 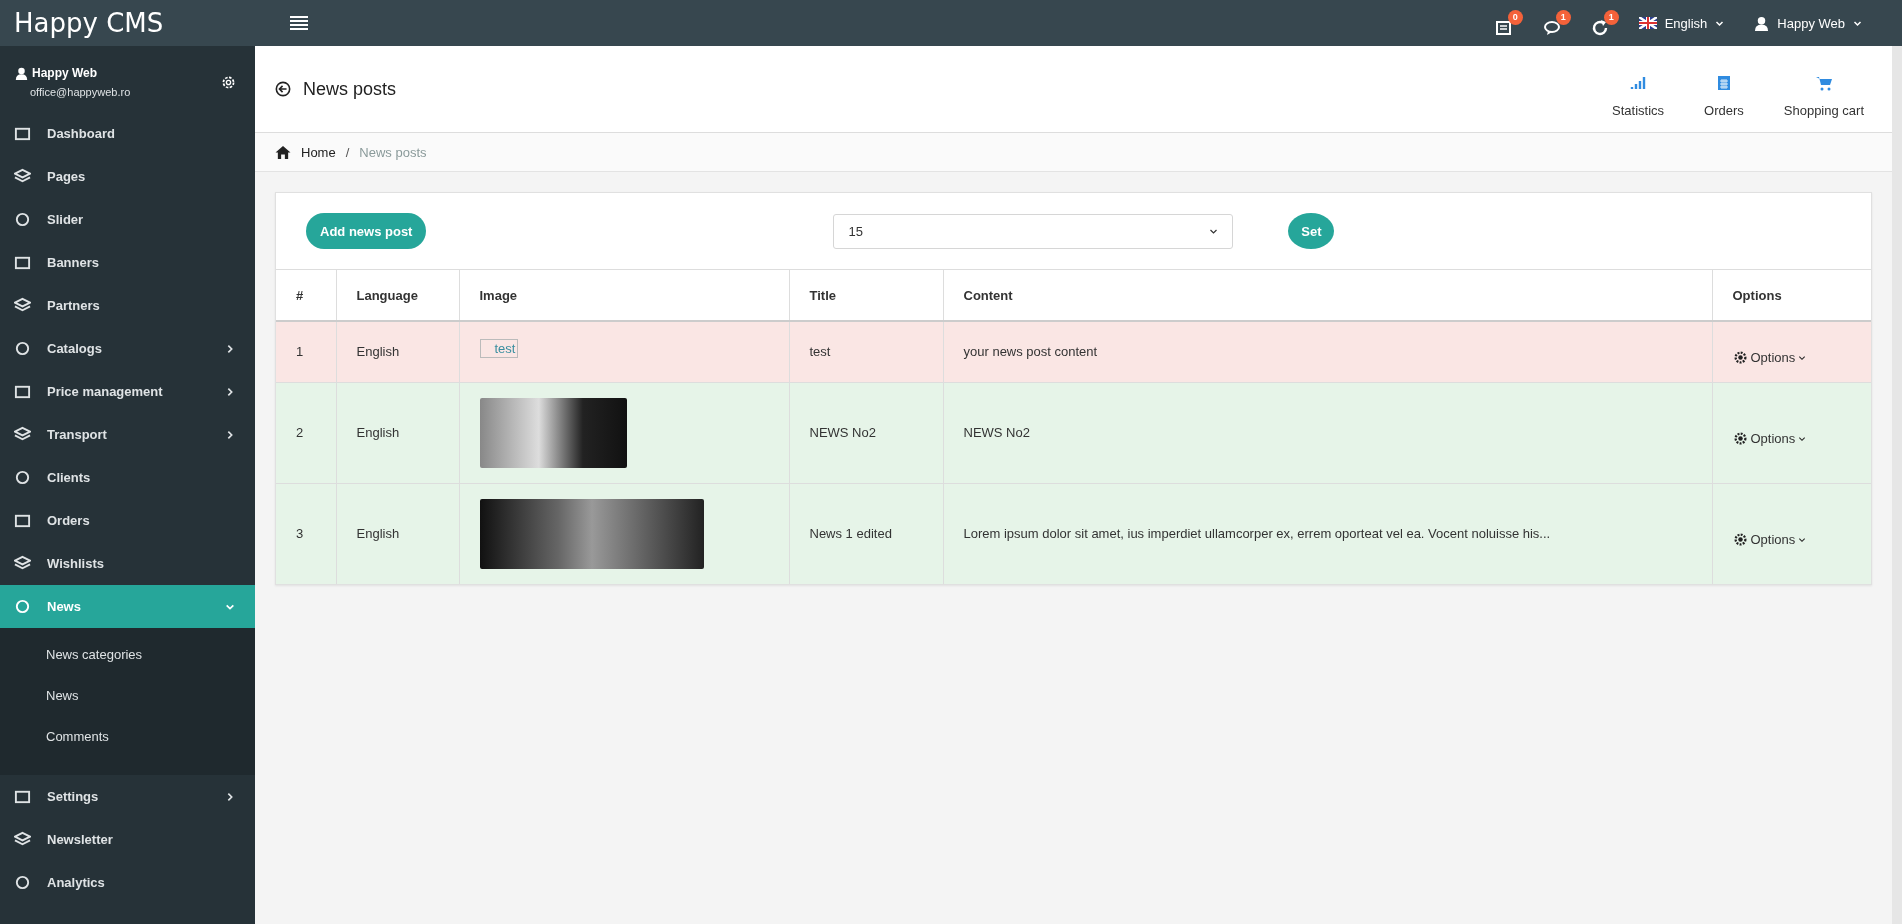 What do you see at coordinates (299, 23) in the screenshot?
I see `menu-icon` at bounding box center [299, 23].